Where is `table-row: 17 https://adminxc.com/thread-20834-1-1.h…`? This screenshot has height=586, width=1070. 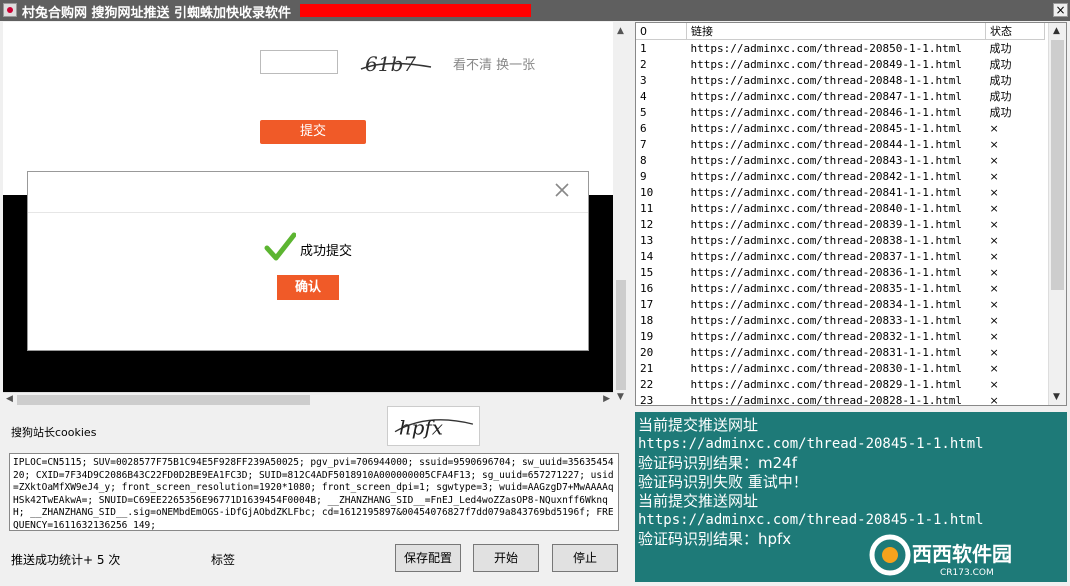 table-row: 17 https://adminxc.com/thread-20834-1-1.h… is located at coordinates (840, 304).